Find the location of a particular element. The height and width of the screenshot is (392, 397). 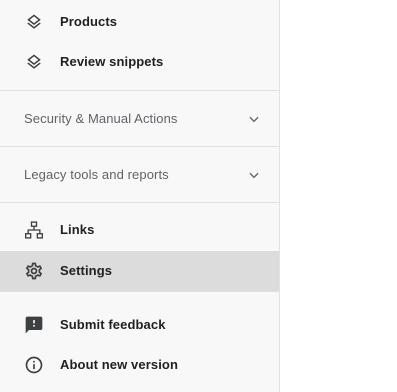

sidebar-item-settings: Settings is located at coordinates (139, 271).